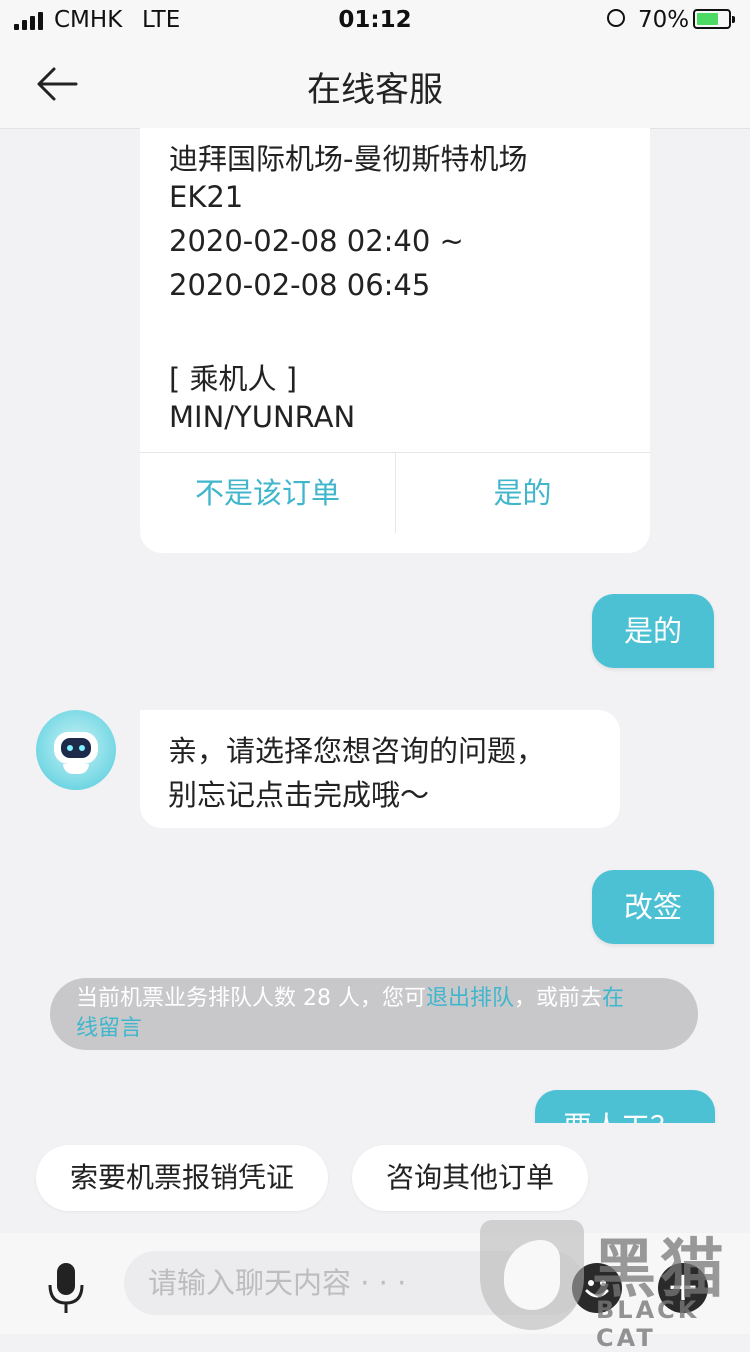 The image size is (750, 1352). Describe the element at coordinates (616, 18) in the screenshot. I see `rotation-lock-icon` at that location.